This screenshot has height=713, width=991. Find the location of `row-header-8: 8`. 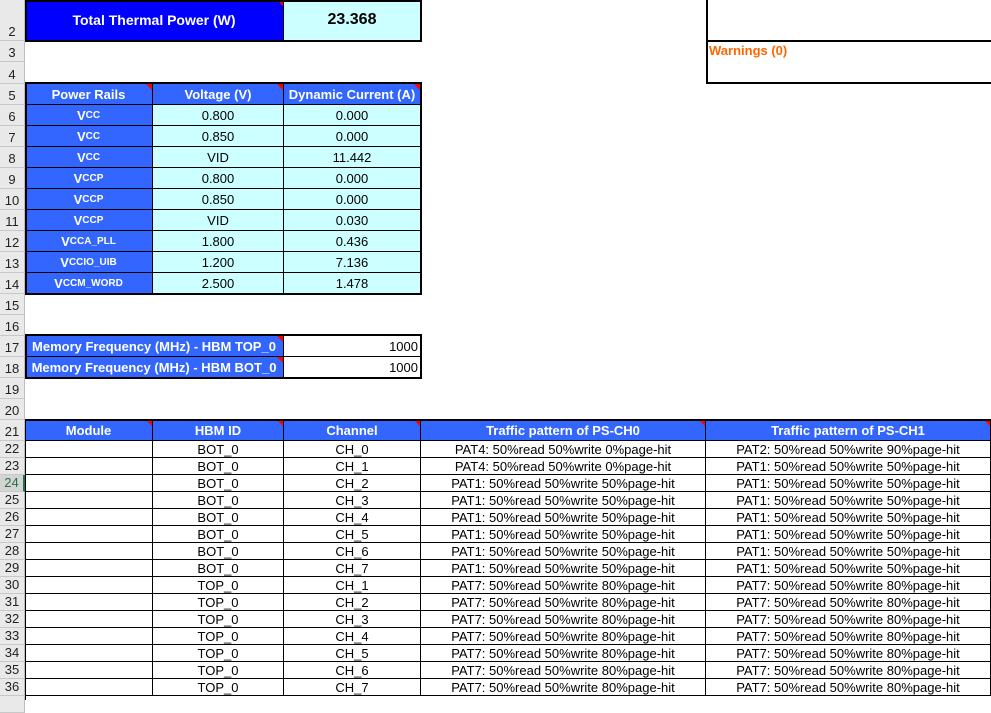

row-header-8: 8 is located at coordinates (12, 157).